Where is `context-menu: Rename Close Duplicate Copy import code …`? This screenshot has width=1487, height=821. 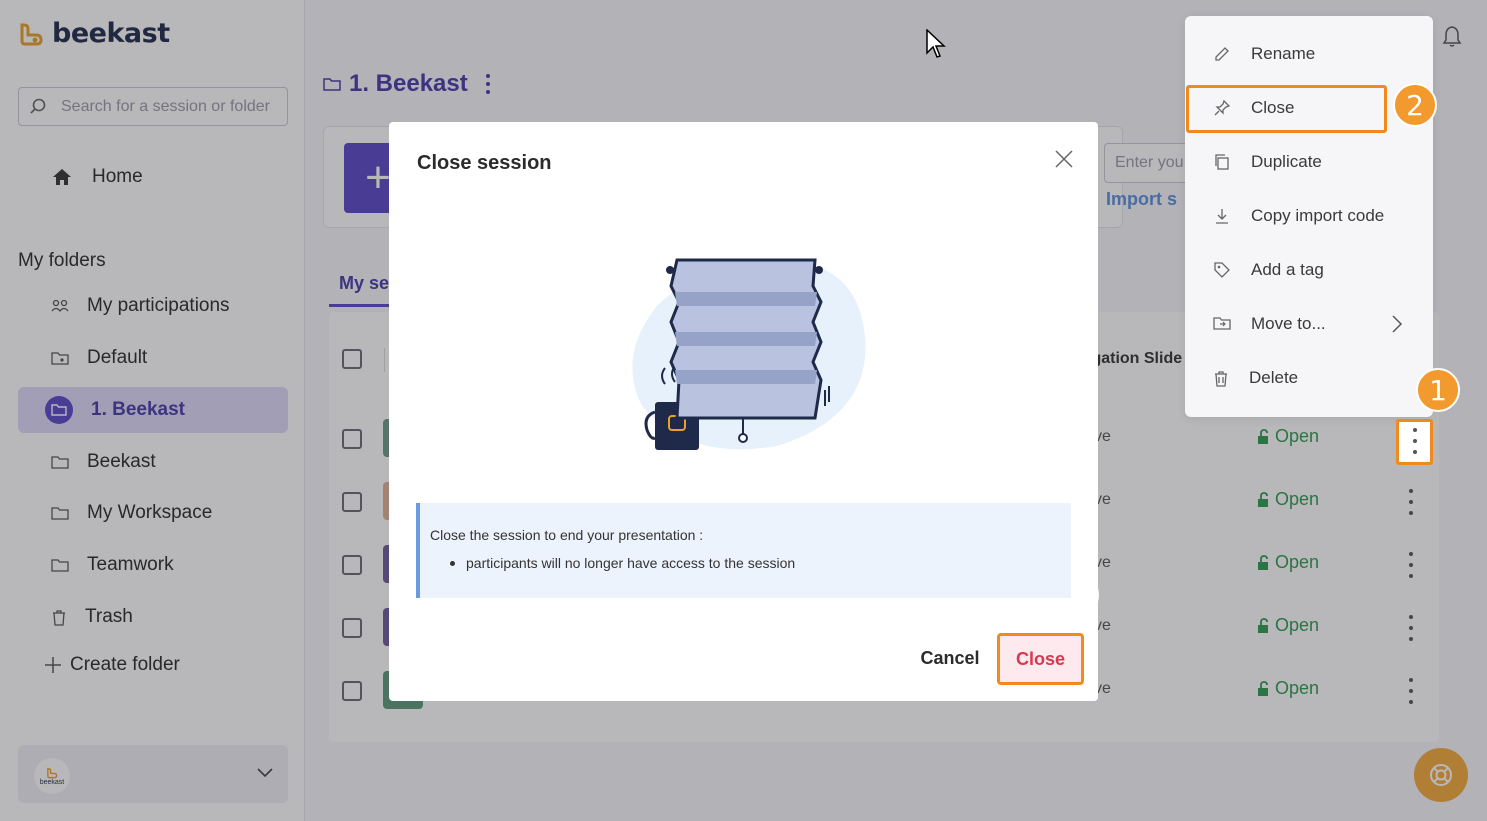
context-menu: Rename Close Duplicate Copy import code … is located at coordinates (1309, 216).